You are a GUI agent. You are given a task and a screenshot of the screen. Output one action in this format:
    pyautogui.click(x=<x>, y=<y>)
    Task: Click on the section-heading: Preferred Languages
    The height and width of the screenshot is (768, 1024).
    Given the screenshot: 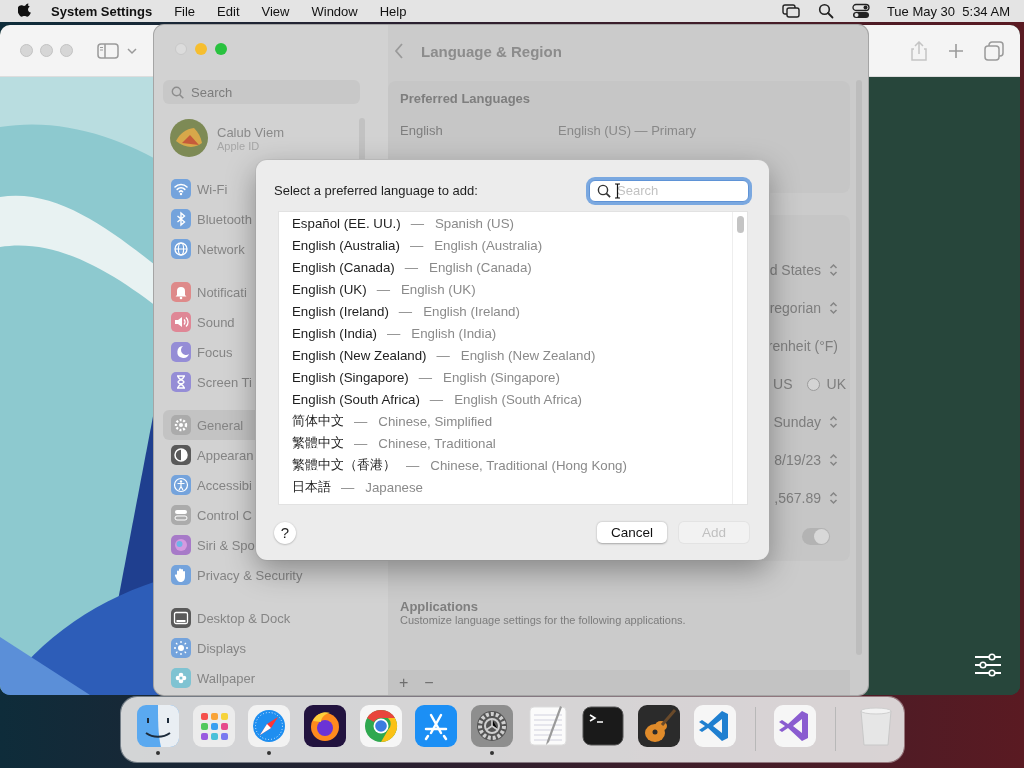 What is the action you would take?
    pyautogui.click(x=466, y=98)
    